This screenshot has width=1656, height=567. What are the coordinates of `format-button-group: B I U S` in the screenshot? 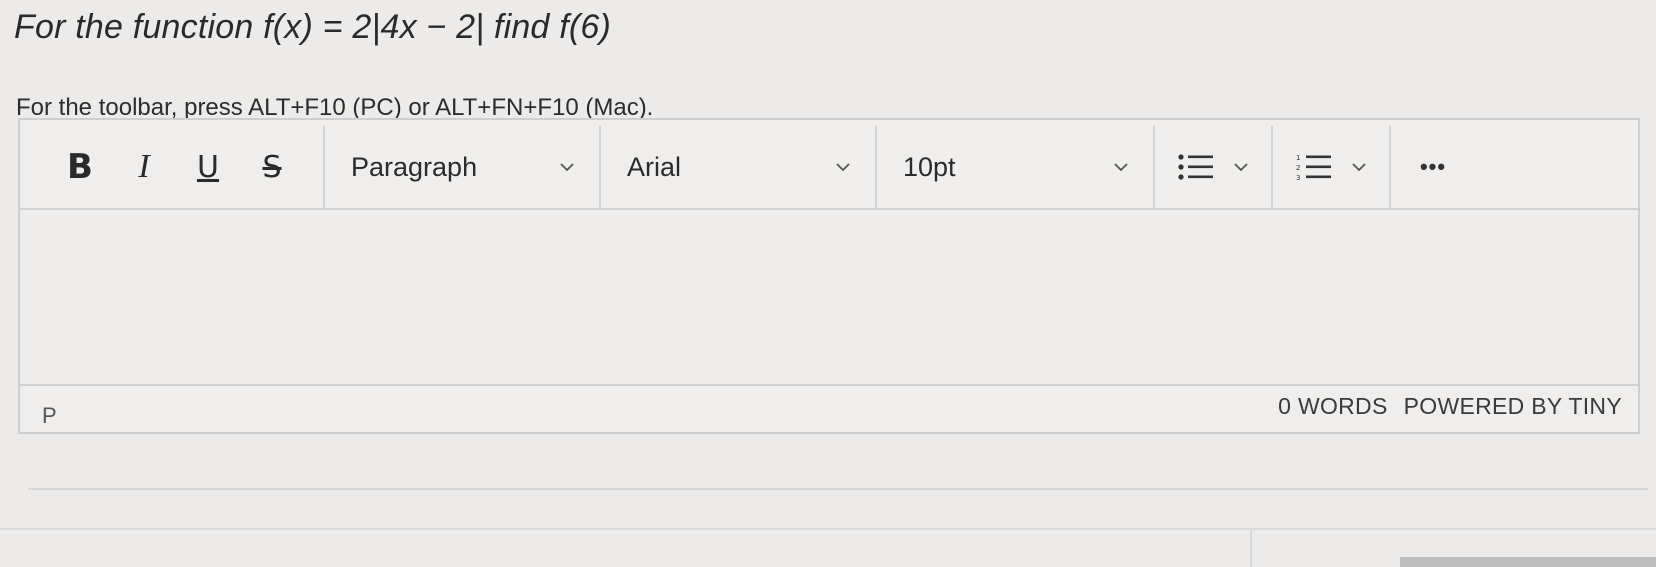 It's located at (172, 167).